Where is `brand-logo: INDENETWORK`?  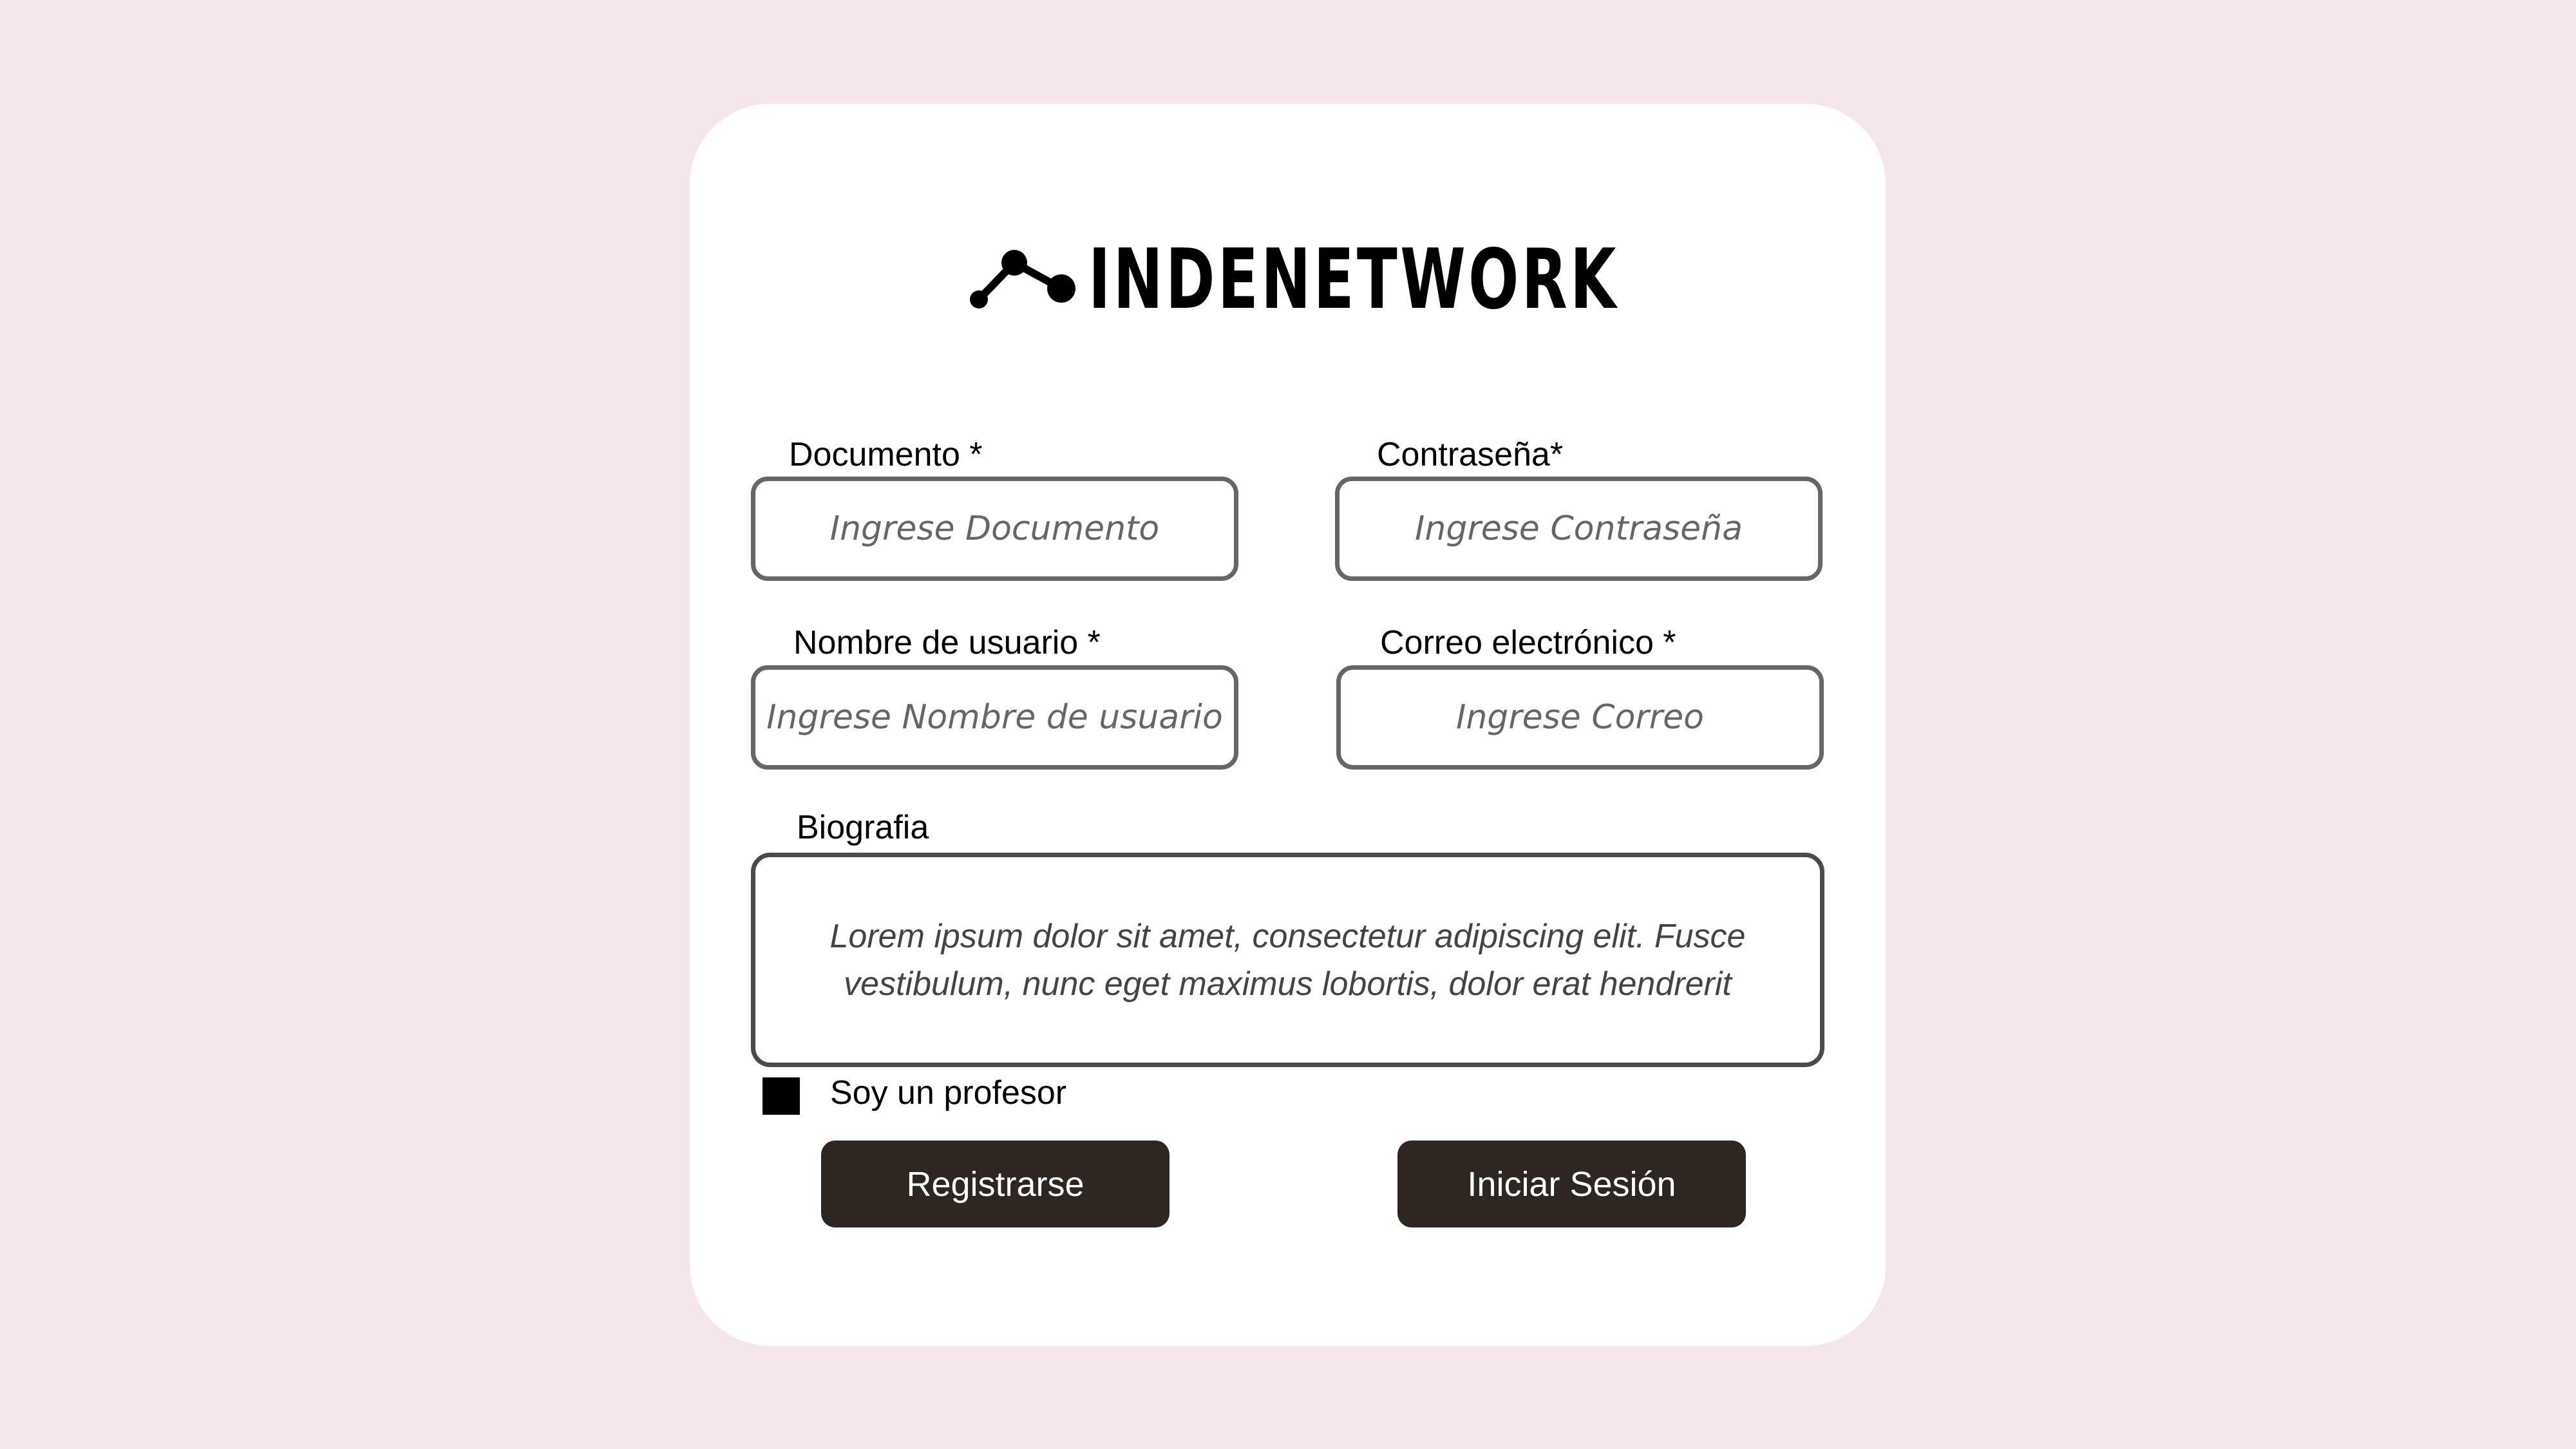 brand-logo: INDENETWORK is located at coordinates (1395, 280).